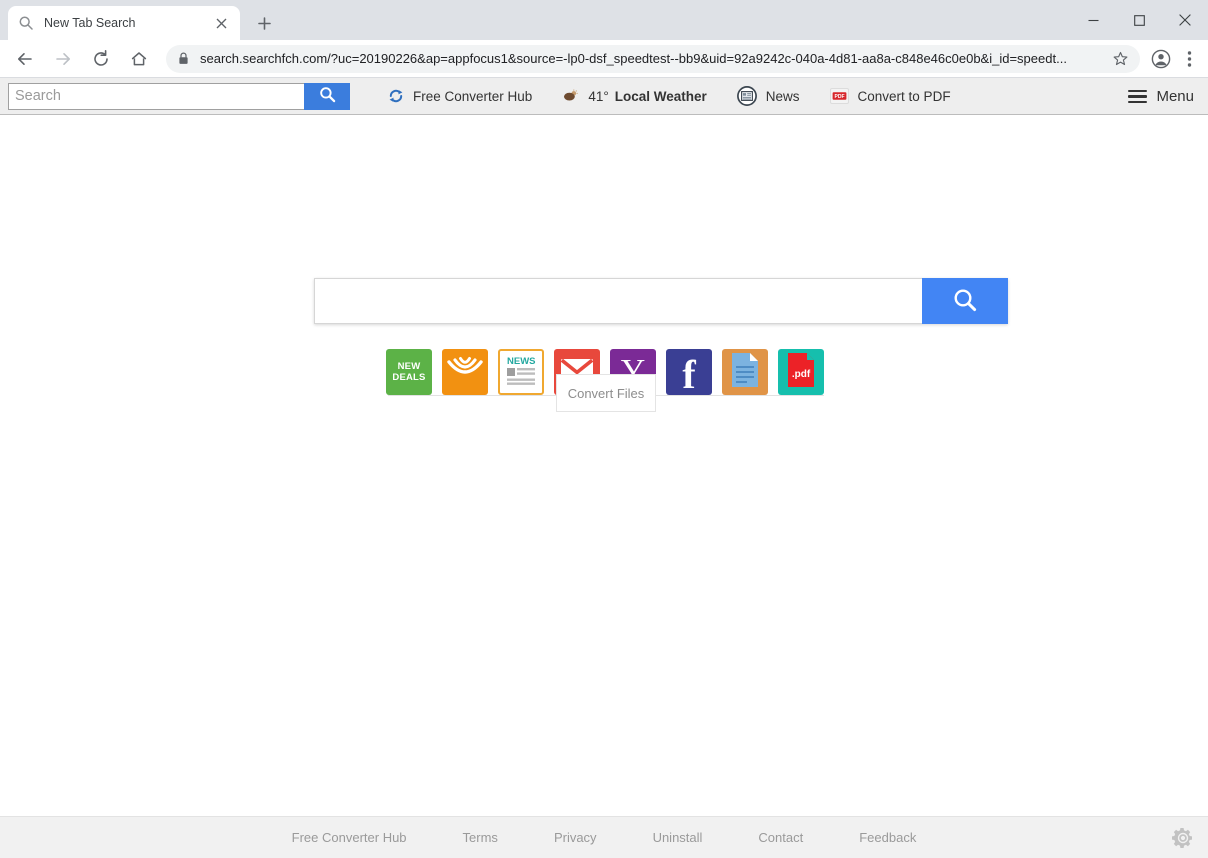 This screenshot has width=1208, height=858. I want to click on toolbar-search-group, so click(179, 96).